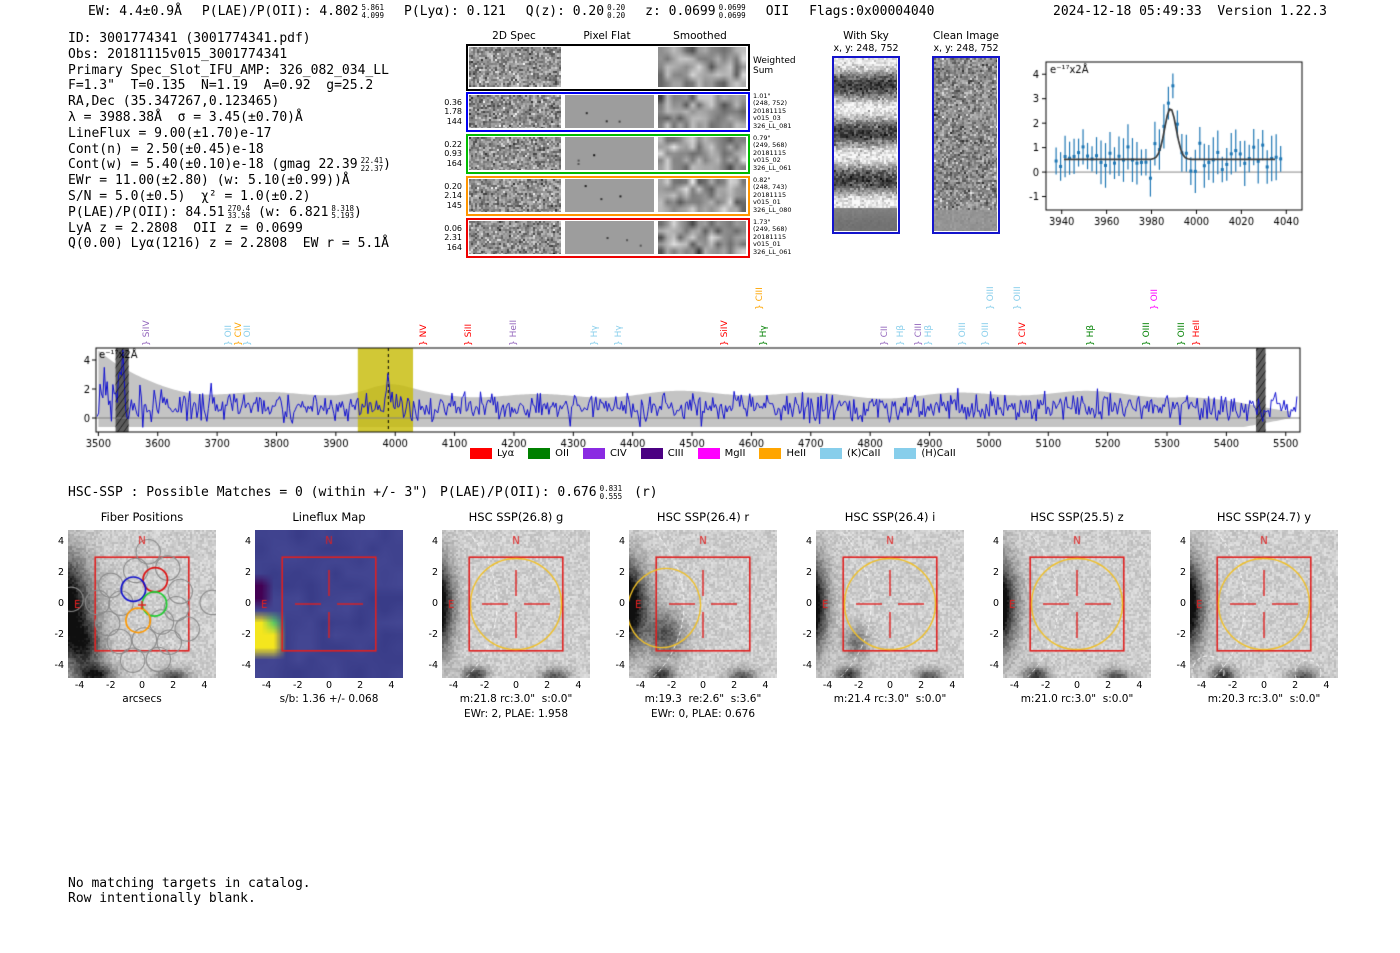 The image size is (1400, 953). Describe the element at coordinates (1173, 142) in the screenshot. I see `line-fit-plot` at that location.